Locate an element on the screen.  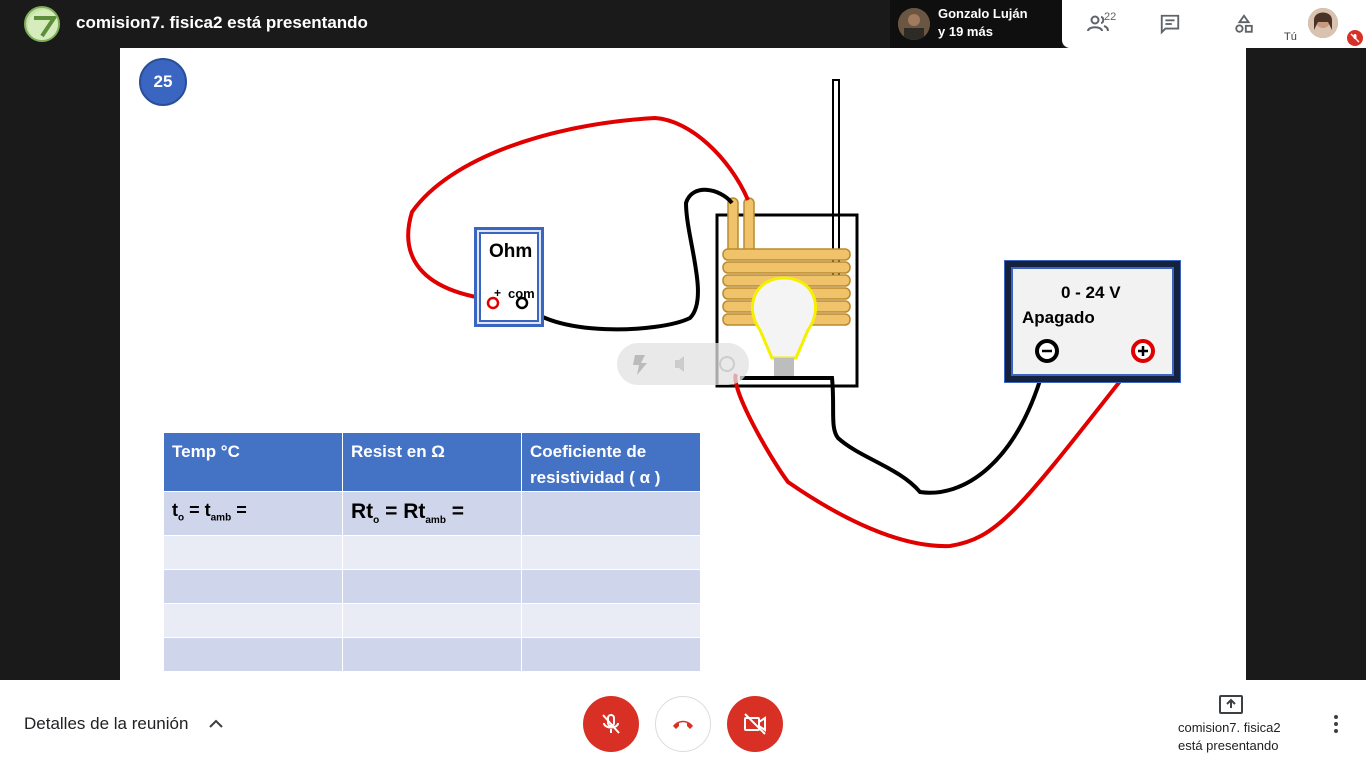
table-row: to = tamb = Rto = Rtamb = is located at coordinates (432, 513).